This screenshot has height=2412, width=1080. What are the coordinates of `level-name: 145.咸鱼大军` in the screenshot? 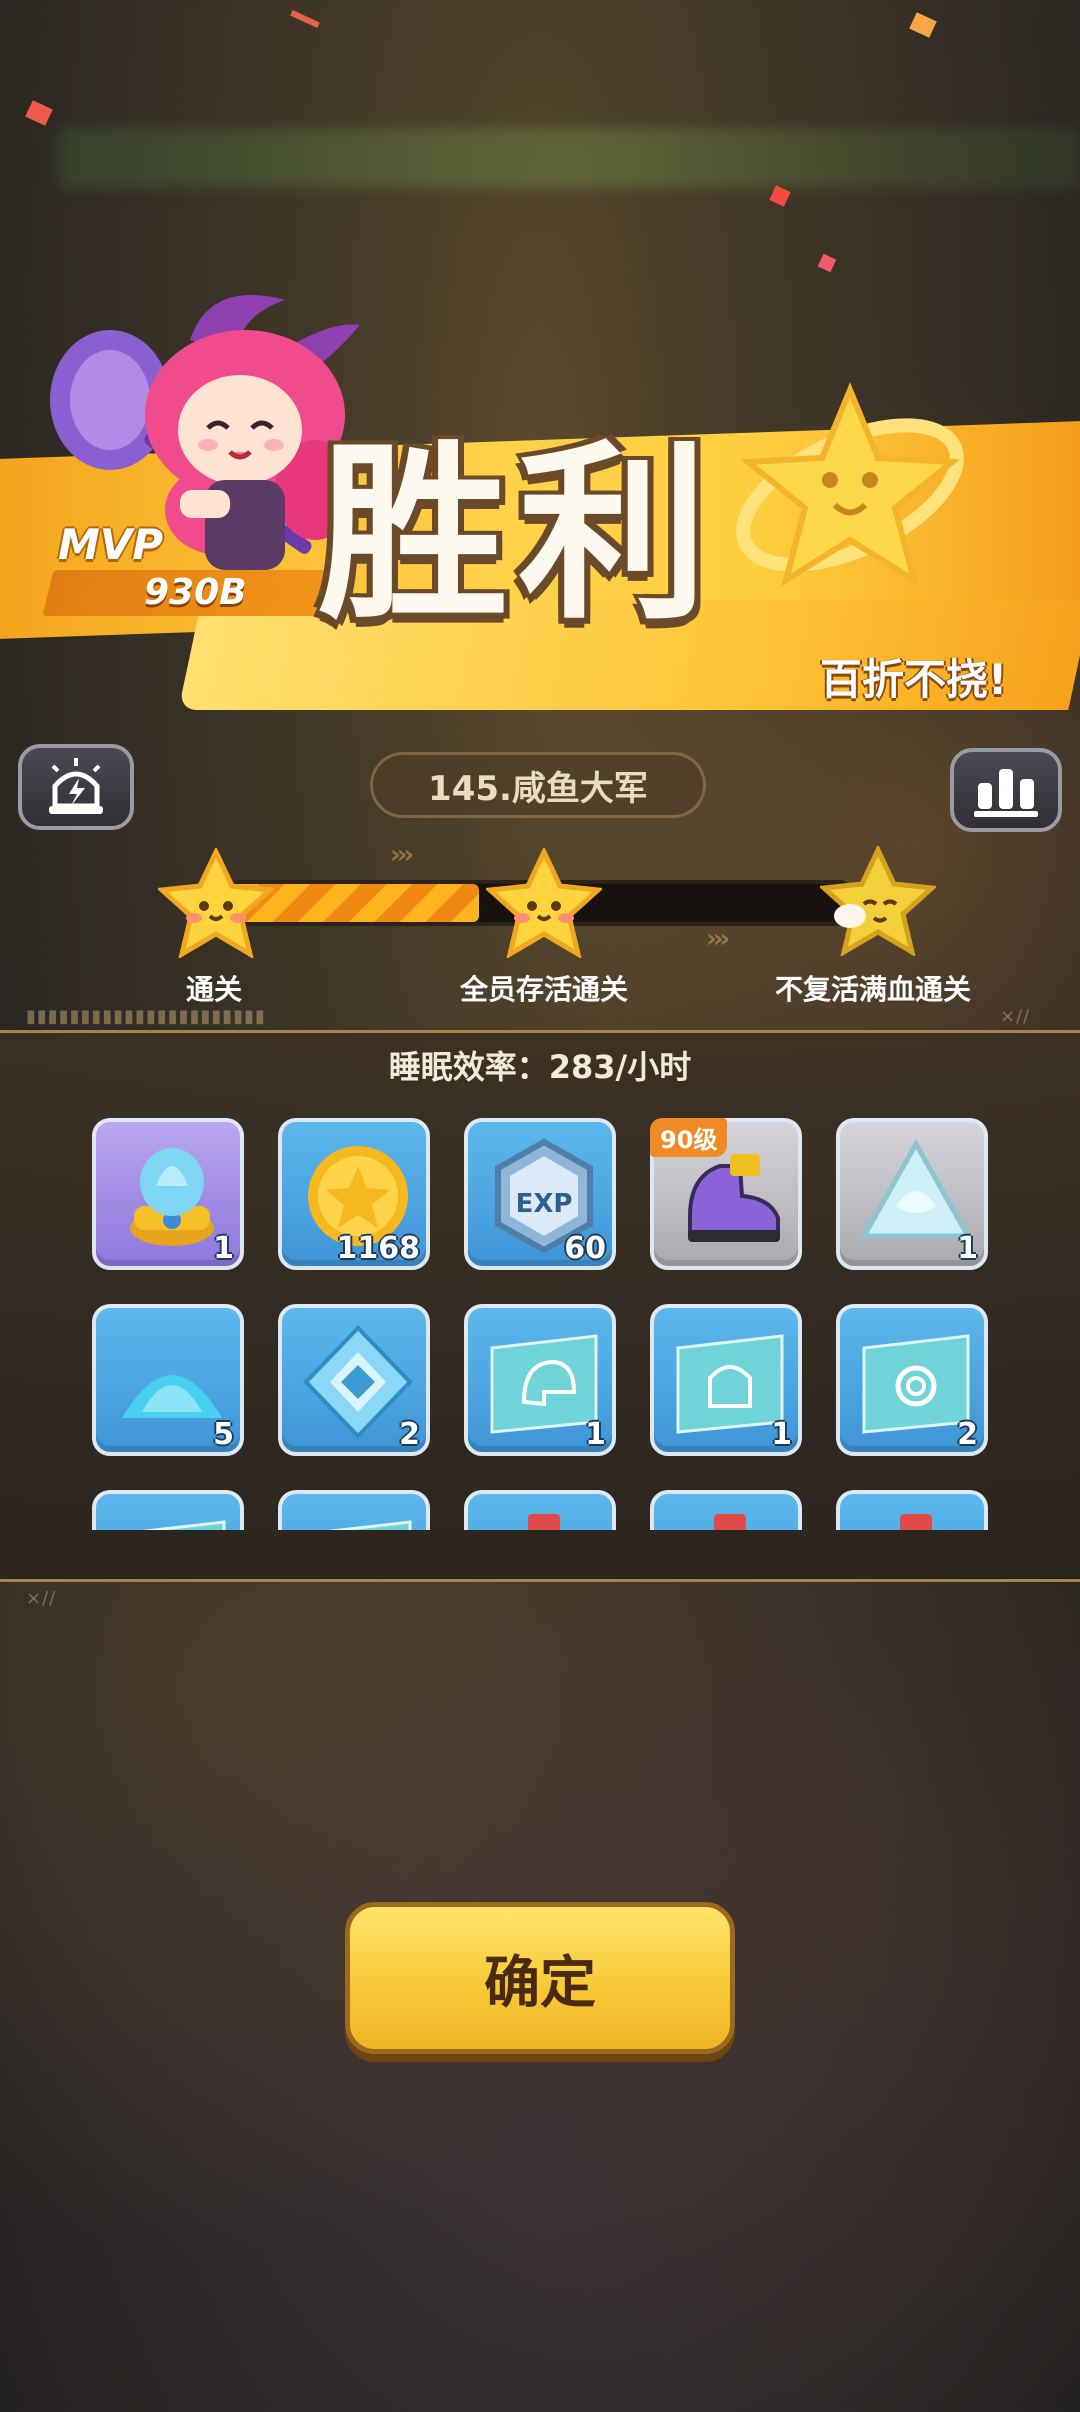 It's located at (538, 785).